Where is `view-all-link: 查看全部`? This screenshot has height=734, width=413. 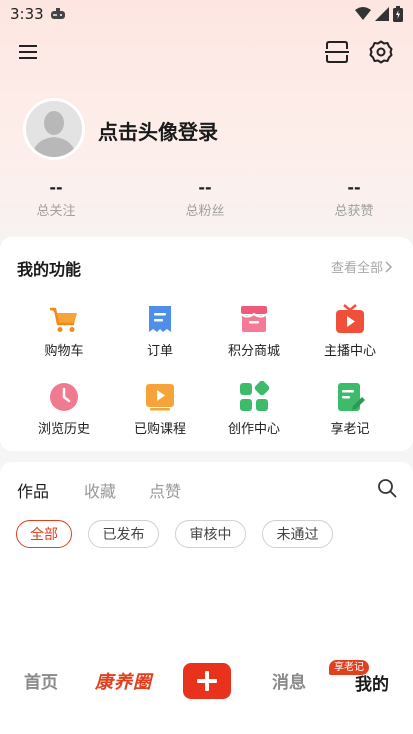 view-all-link: 查看全部 is located at coordinates (362, 266).